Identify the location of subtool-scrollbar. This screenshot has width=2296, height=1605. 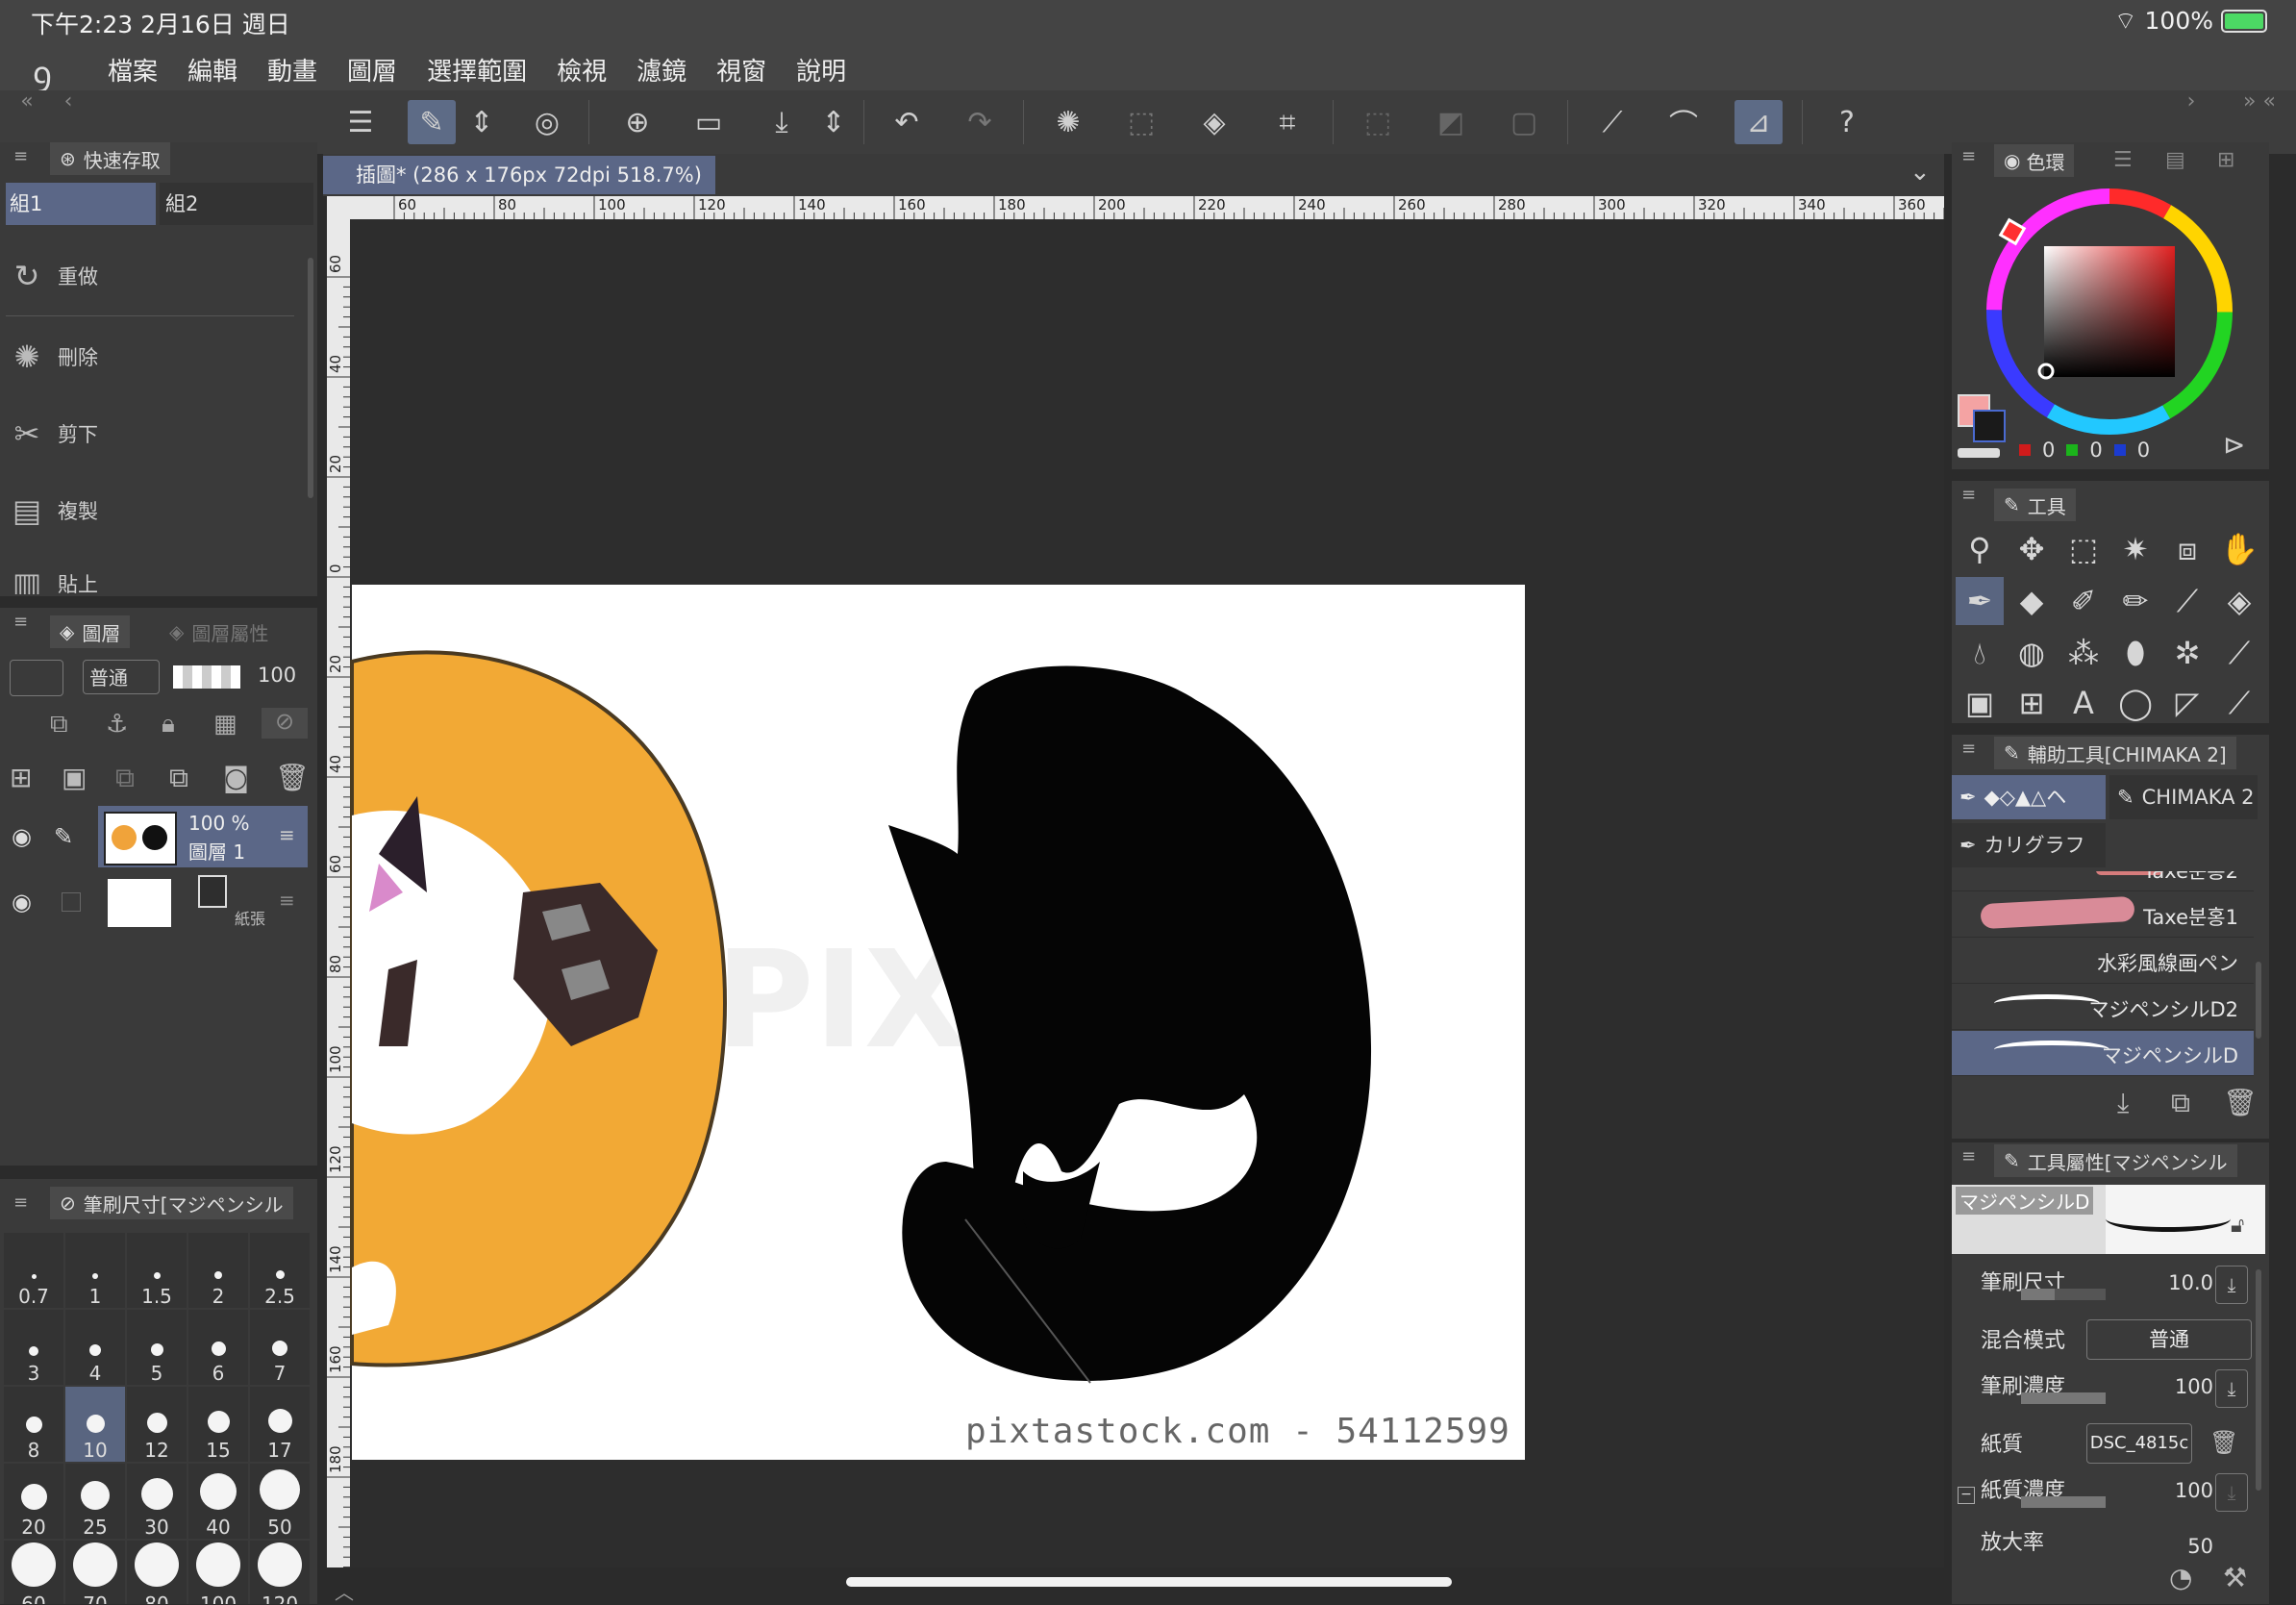
(2258, 1000).